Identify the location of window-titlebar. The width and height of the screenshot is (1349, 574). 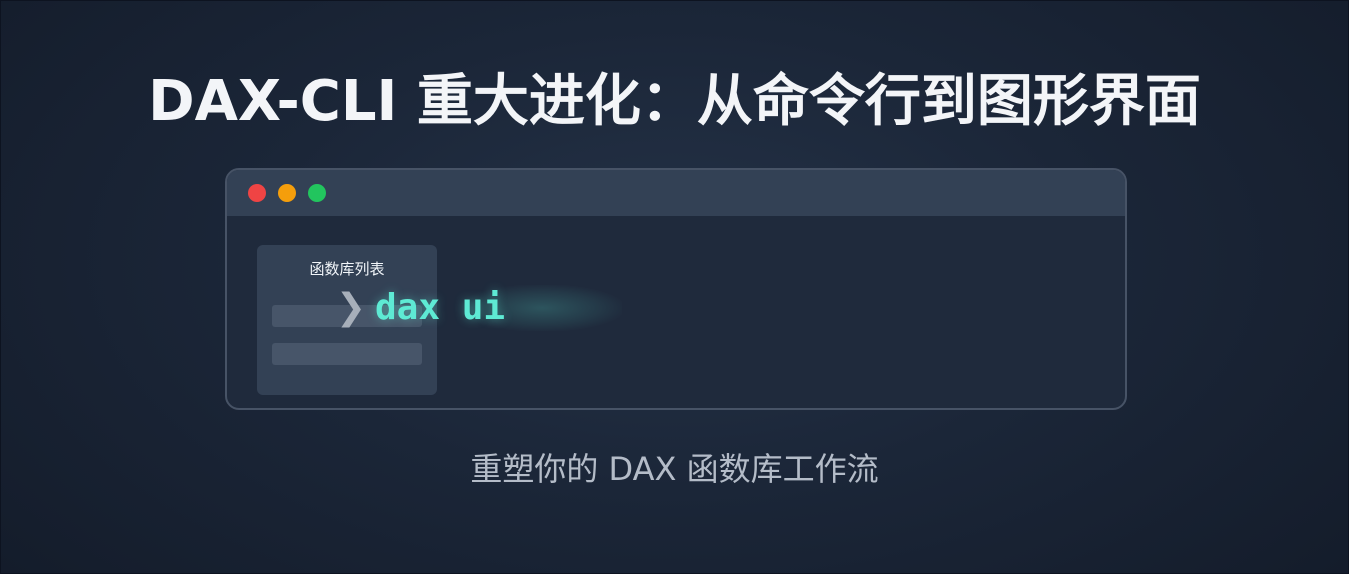
(676, 193).